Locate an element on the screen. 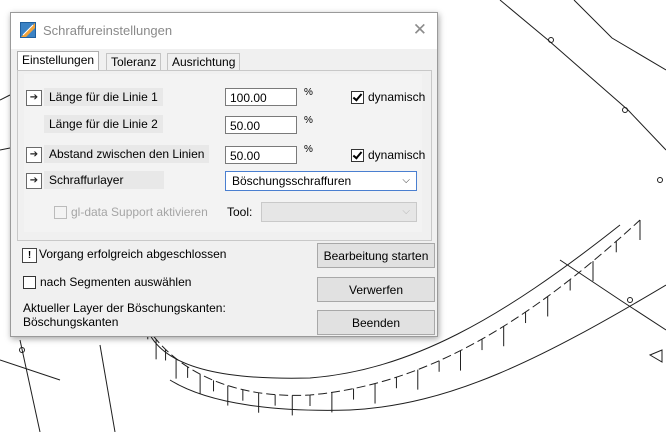 The image size is (666, 432). spacing-unit: % is located at coordinates (308, 149).